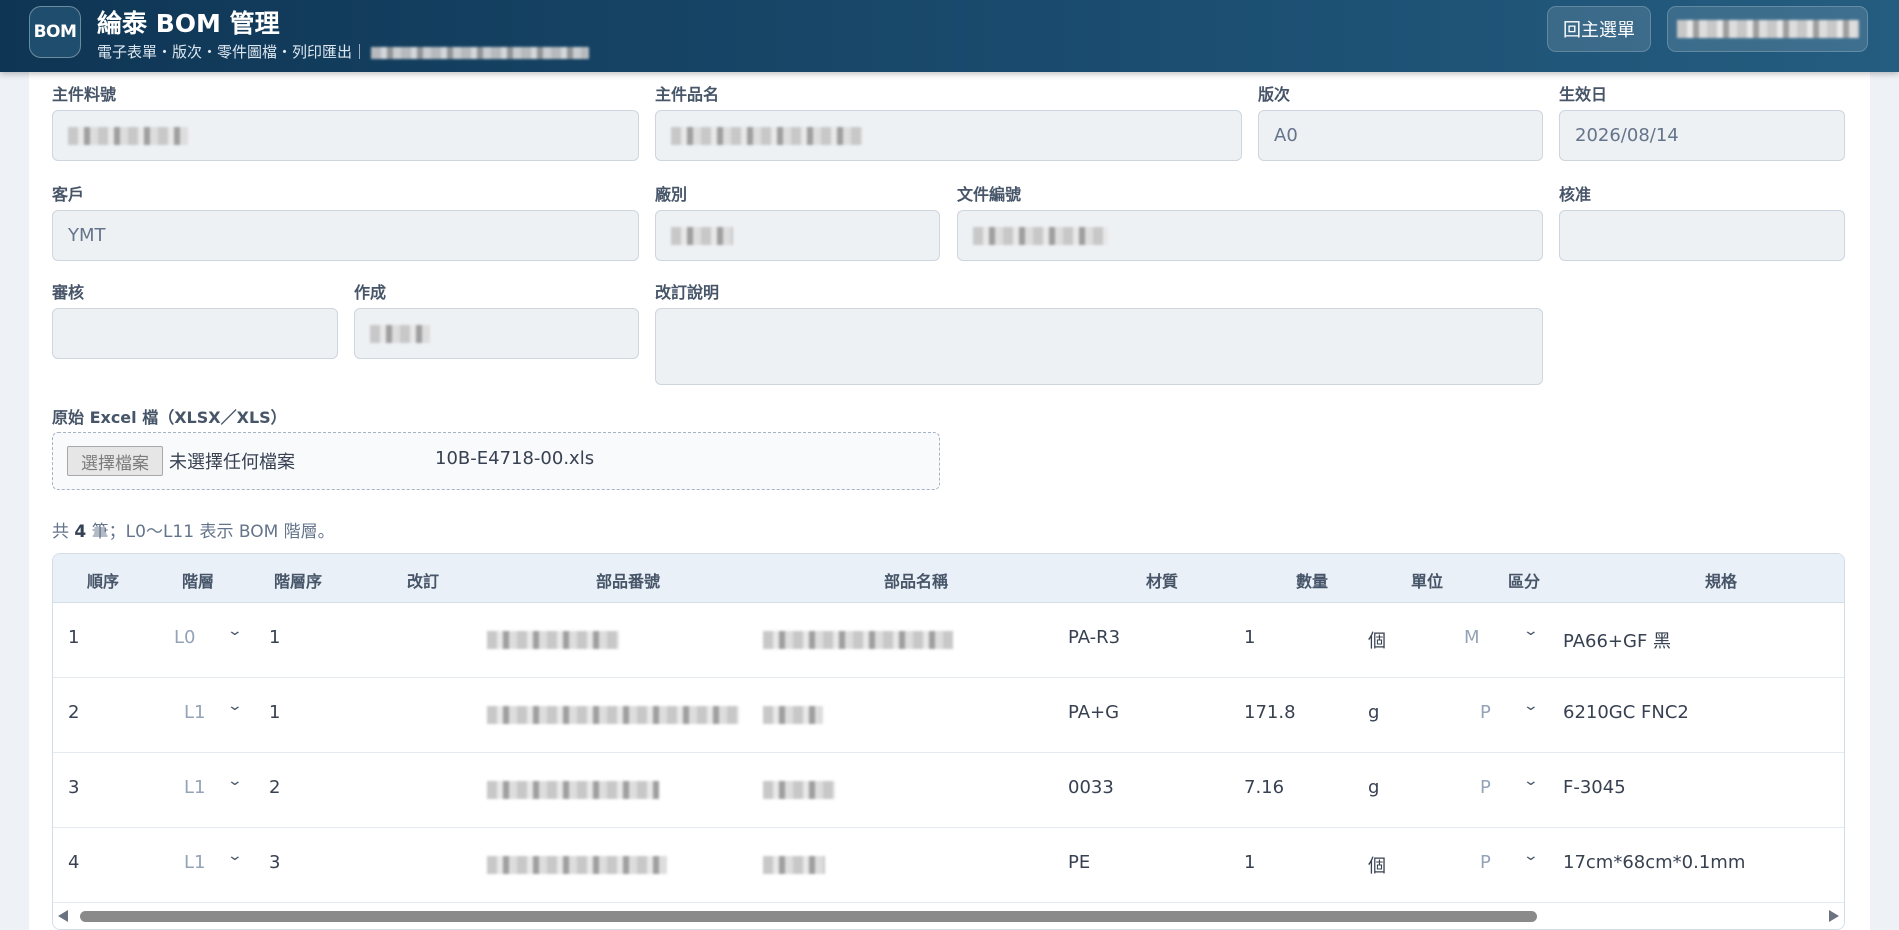 This screenshot has width=1899, height=930. What do you see at coordinates (68, 292) in the screenshot?
I see `review-label: 審核` at bounding box center [68, 292].